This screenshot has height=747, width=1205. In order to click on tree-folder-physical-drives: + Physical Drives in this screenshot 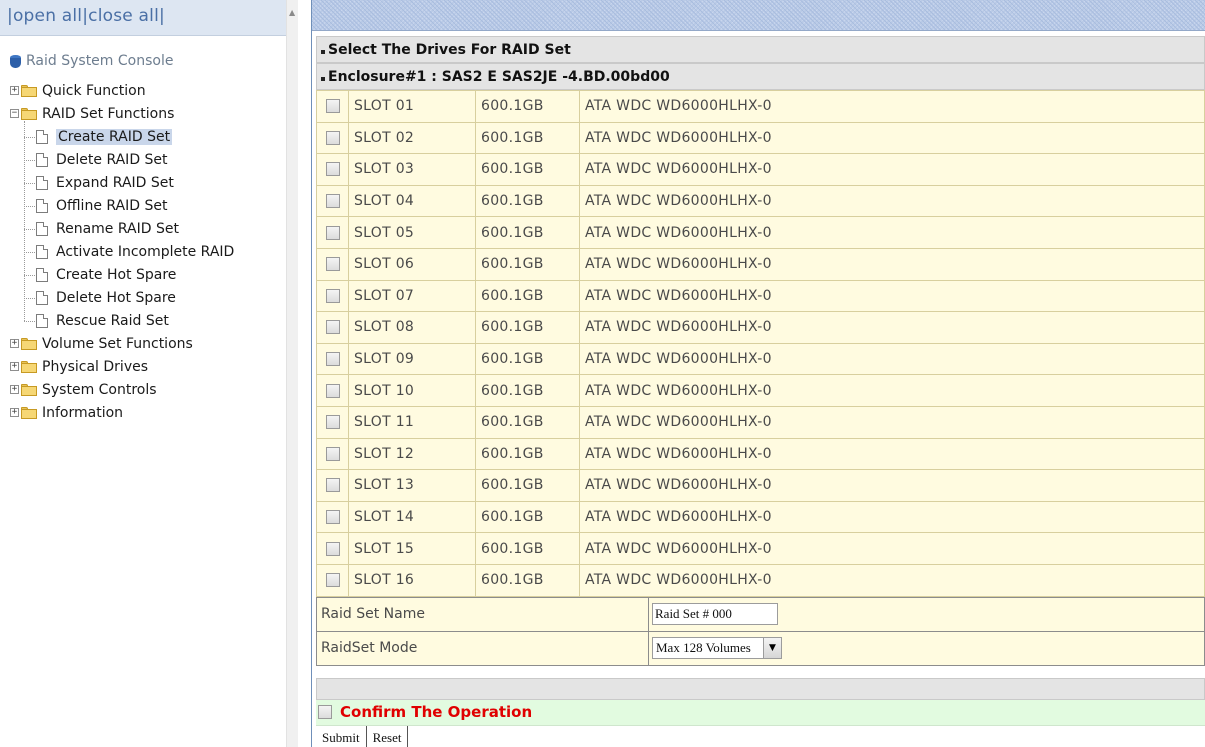, I will do `click(79, 366)`.